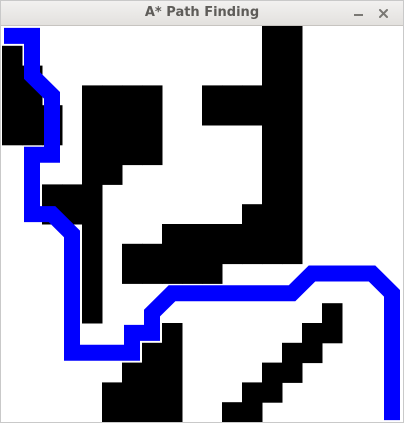  What do you see at coordinates (358, 13) in the screenshot?
I see `minimize-button` at bounding box center [358, 13].